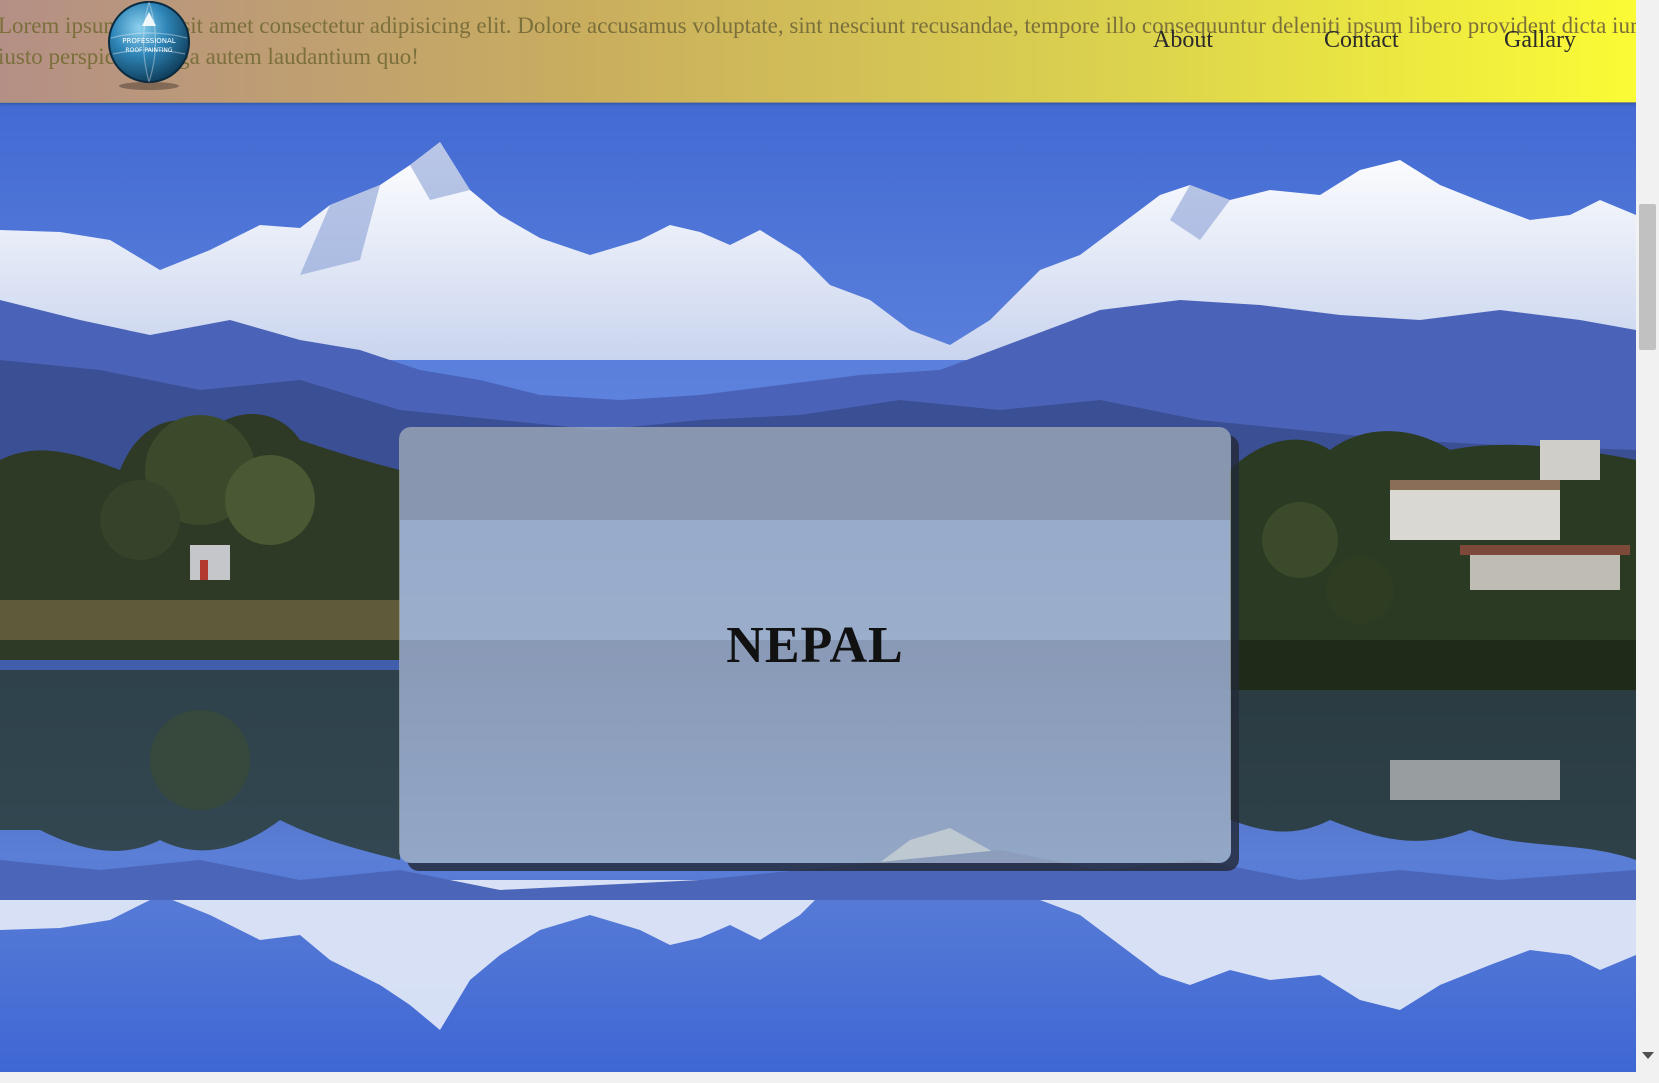 The width and height of the screenshot is (1659, 1083). I want to click on logo-text-line-2: ROOF PAINTING, so click(148, 50).